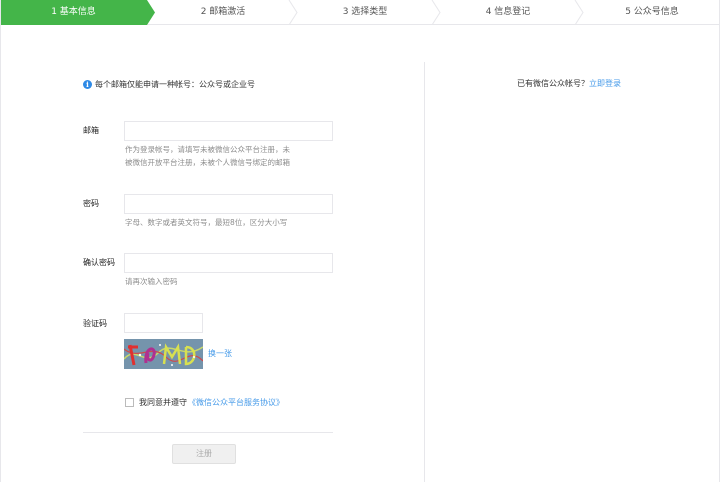 The height and width of the screenshot is (482, 720). Describe the element at coordinates (163, 402) in the screenshot. I see `agreement-text: 我同意并遵守` at that location.